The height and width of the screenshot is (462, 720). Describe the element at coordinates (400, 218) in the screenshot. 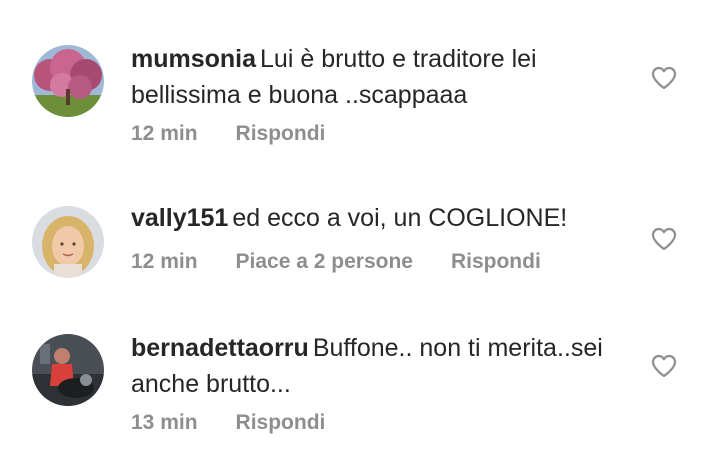

I see `comment-text: ed ecco a voi, un COGLIONE!` at that location.